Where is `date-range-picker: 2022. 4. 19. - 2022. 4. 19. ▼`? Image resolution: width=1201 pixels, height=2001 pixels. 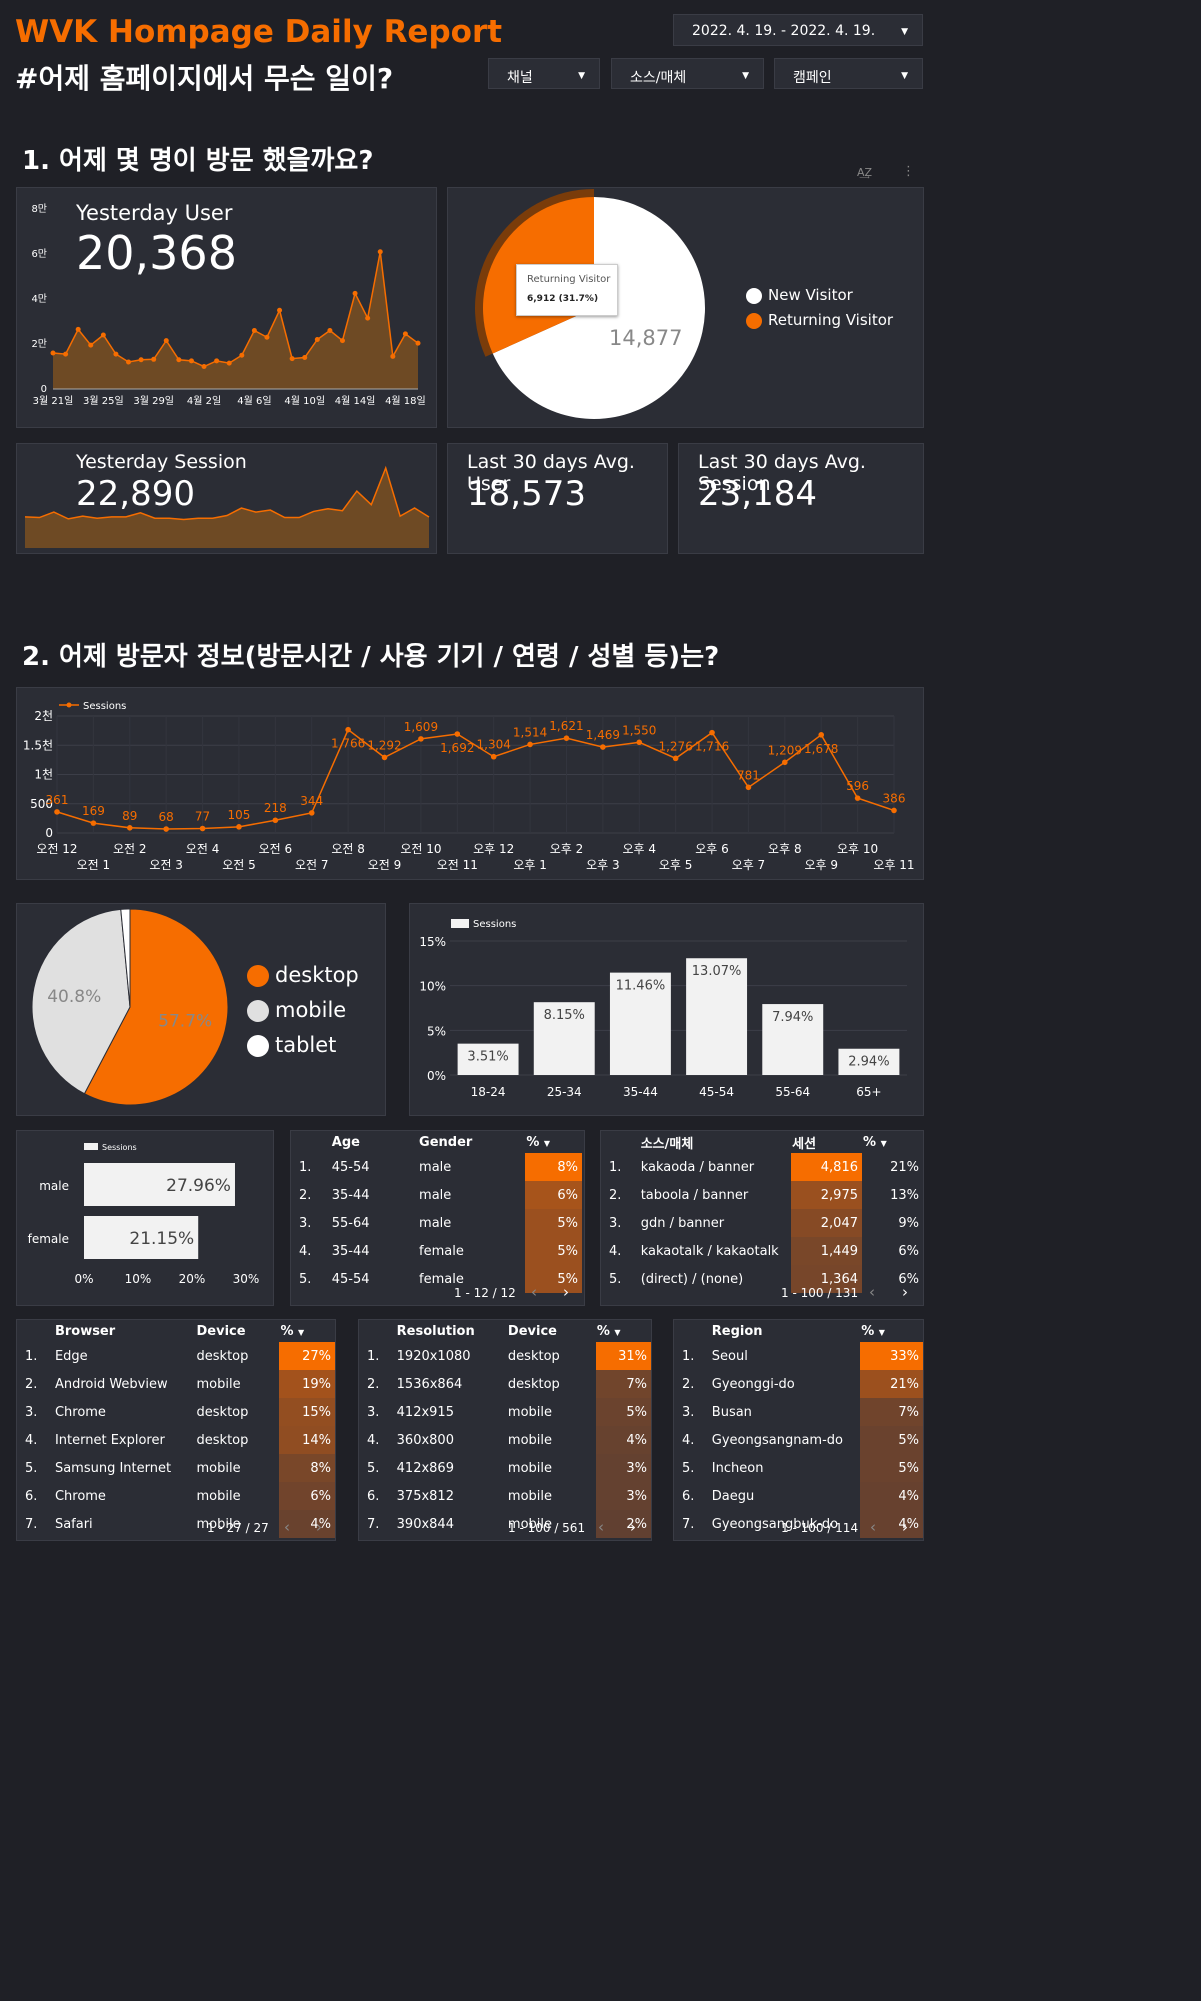 date-range-picker: 2022. 4. 19. - 2022. 4. 19. ▼ is located at coordinates (798, 30).